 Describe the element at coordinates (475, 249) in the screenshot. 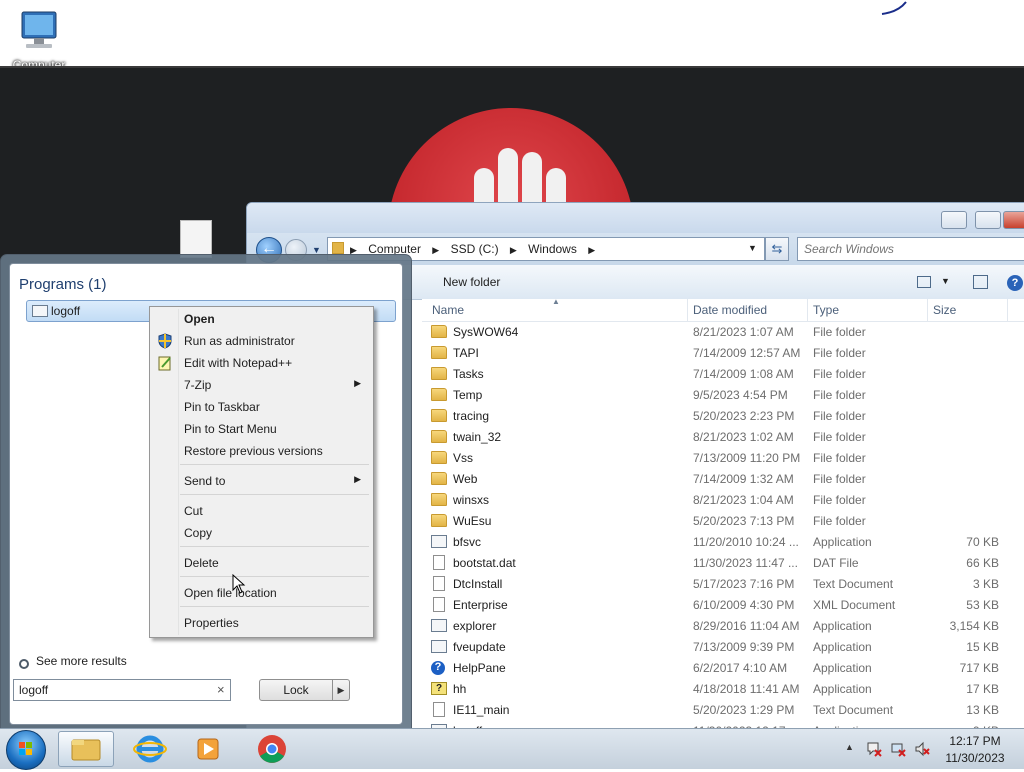

I see `breadcrumb-drive: SSD (C:)` at that location.